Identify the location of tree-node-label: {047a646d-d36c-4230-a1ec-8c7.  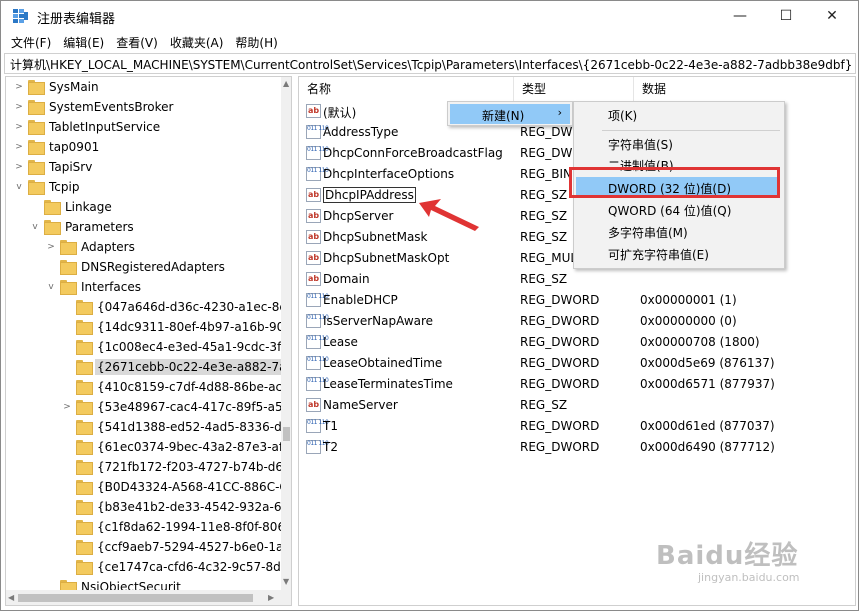
(194, 307).